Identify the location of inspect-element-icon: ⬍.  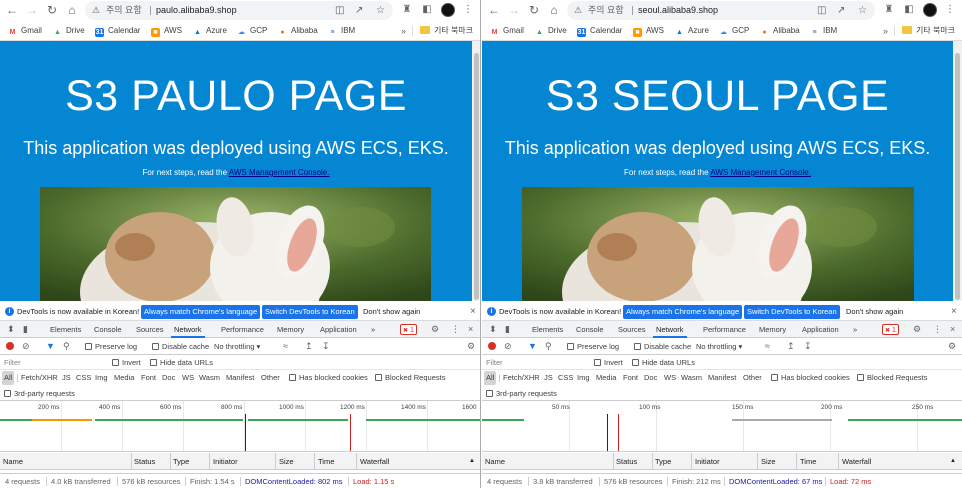
(493, 329).